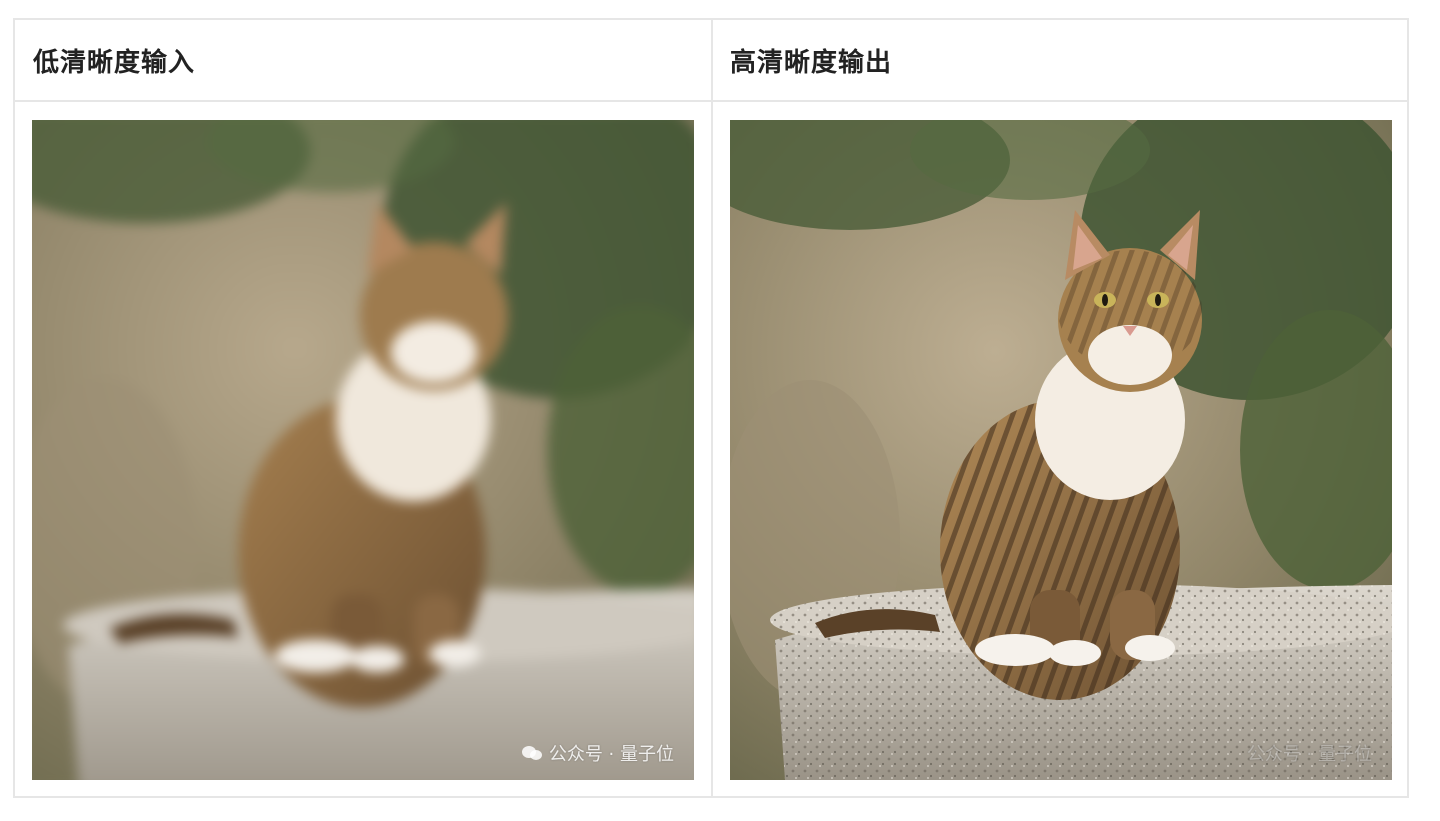  I want to click on header-high-res: 高清晰度输出, so click(811, 62).